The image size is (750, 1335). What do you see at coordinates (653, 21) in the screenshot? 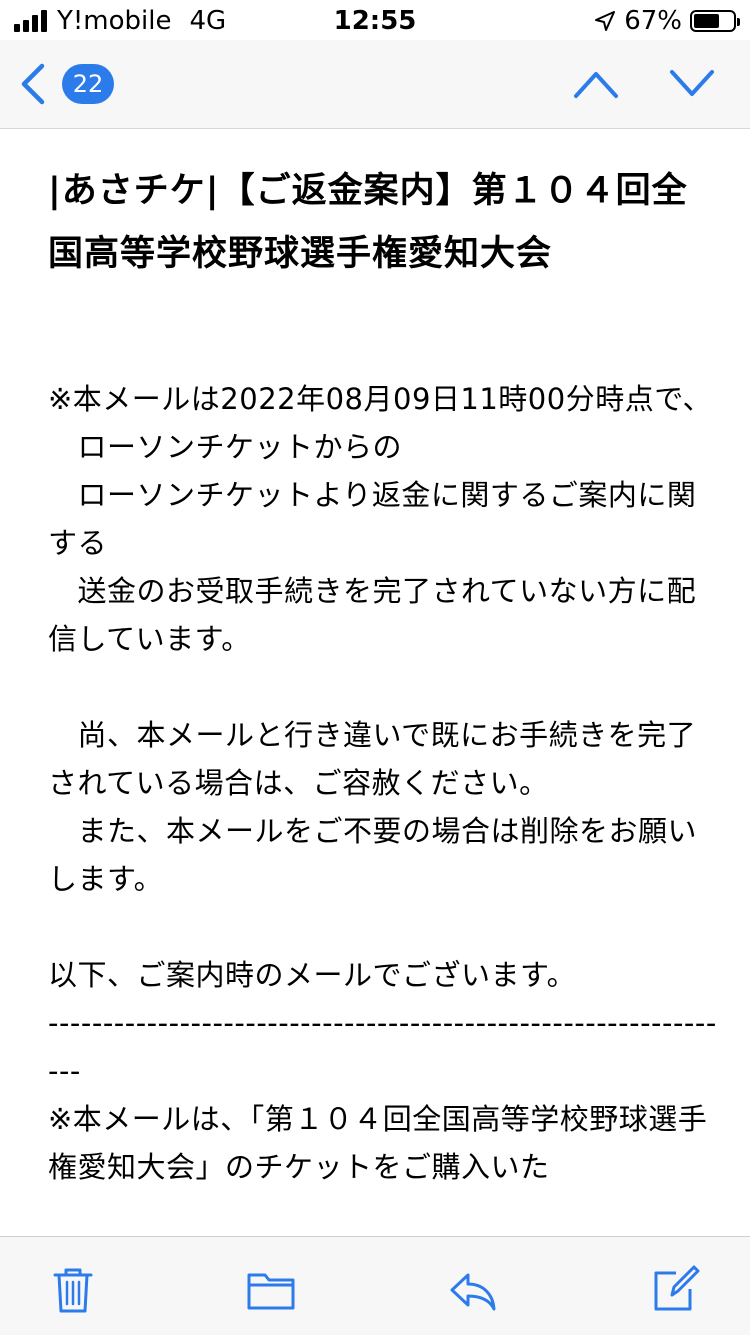
I see `battery-percent: 67%` at bounding box center [653, 21].